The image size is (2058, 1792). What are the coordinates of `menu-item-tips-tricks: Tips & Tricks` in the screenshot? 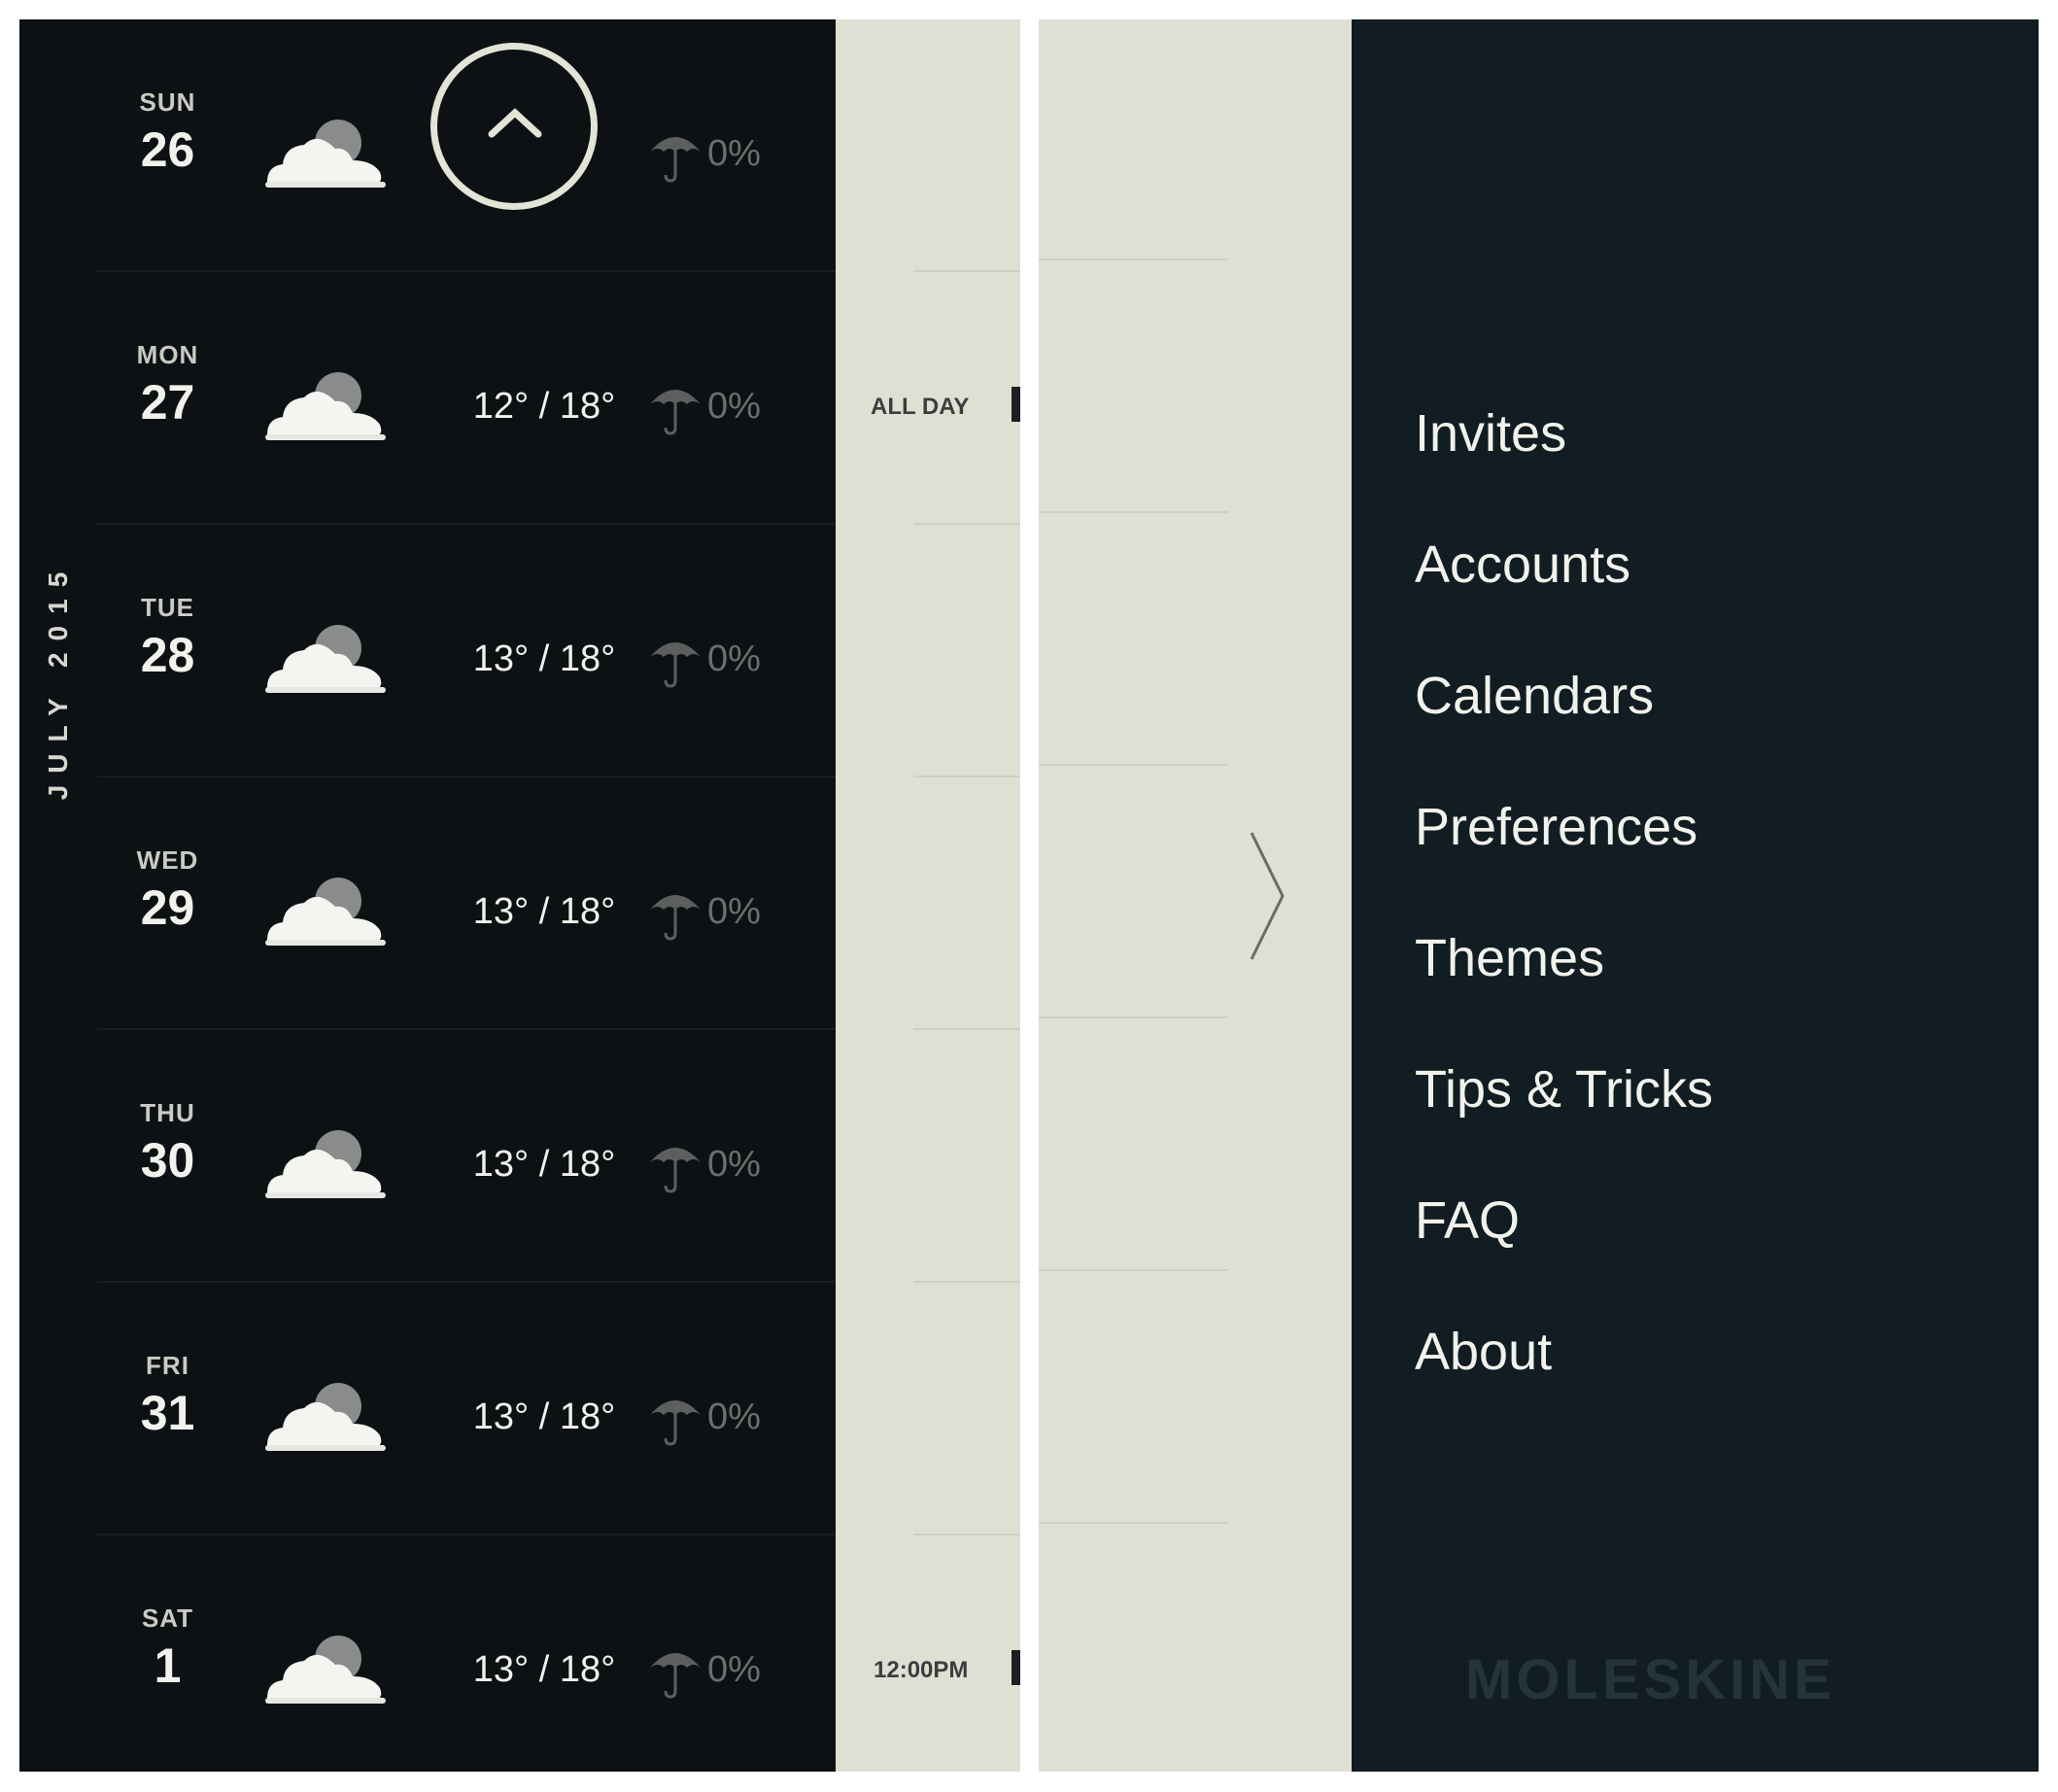 It's located at (1564, 1089).